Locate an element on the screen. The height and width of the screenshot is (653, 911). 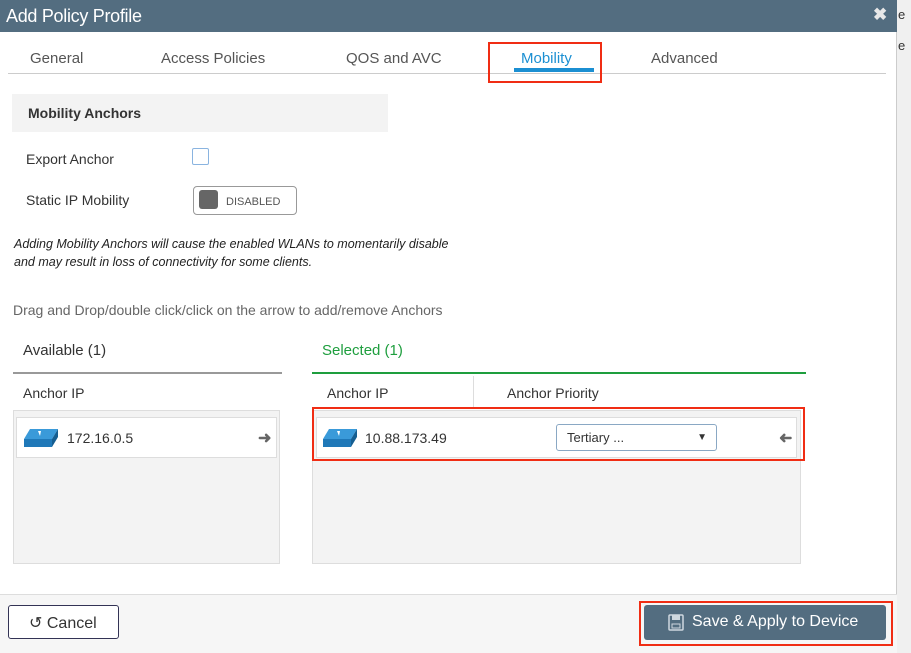
selected-col-anchor-priority: Anchor Priority is located at coordinates (553, 393).